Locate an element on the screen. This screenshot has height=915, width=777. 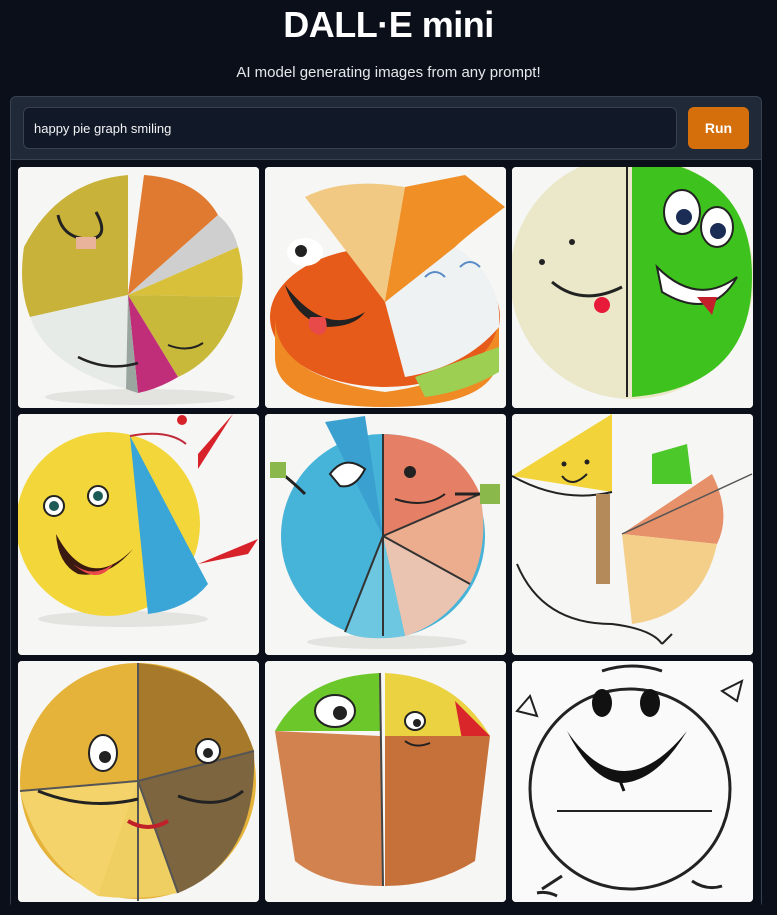
prompt-input is located at coordinates (350, 128).